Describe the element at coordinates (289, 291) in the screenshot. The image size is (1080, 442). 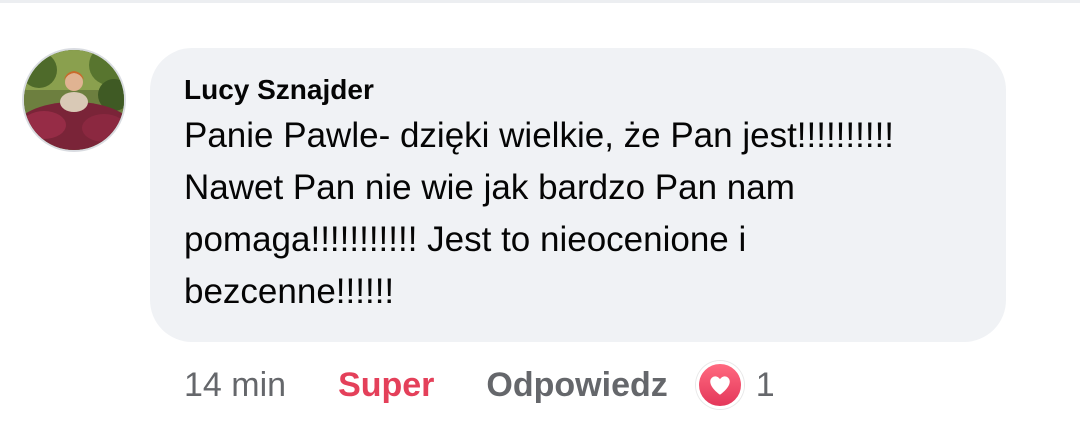
I see `comment-text-line: bezcenne!!!!!!` at that location.